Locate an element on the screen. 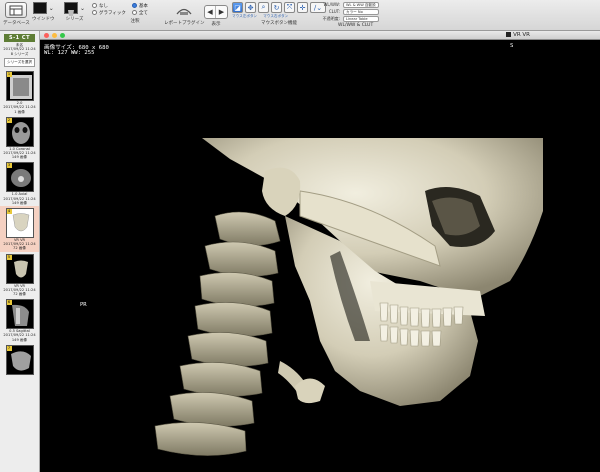 This screenshot has width=600, height=472. arrow-left-icon: ◀ is located at coordinates (210, 12).